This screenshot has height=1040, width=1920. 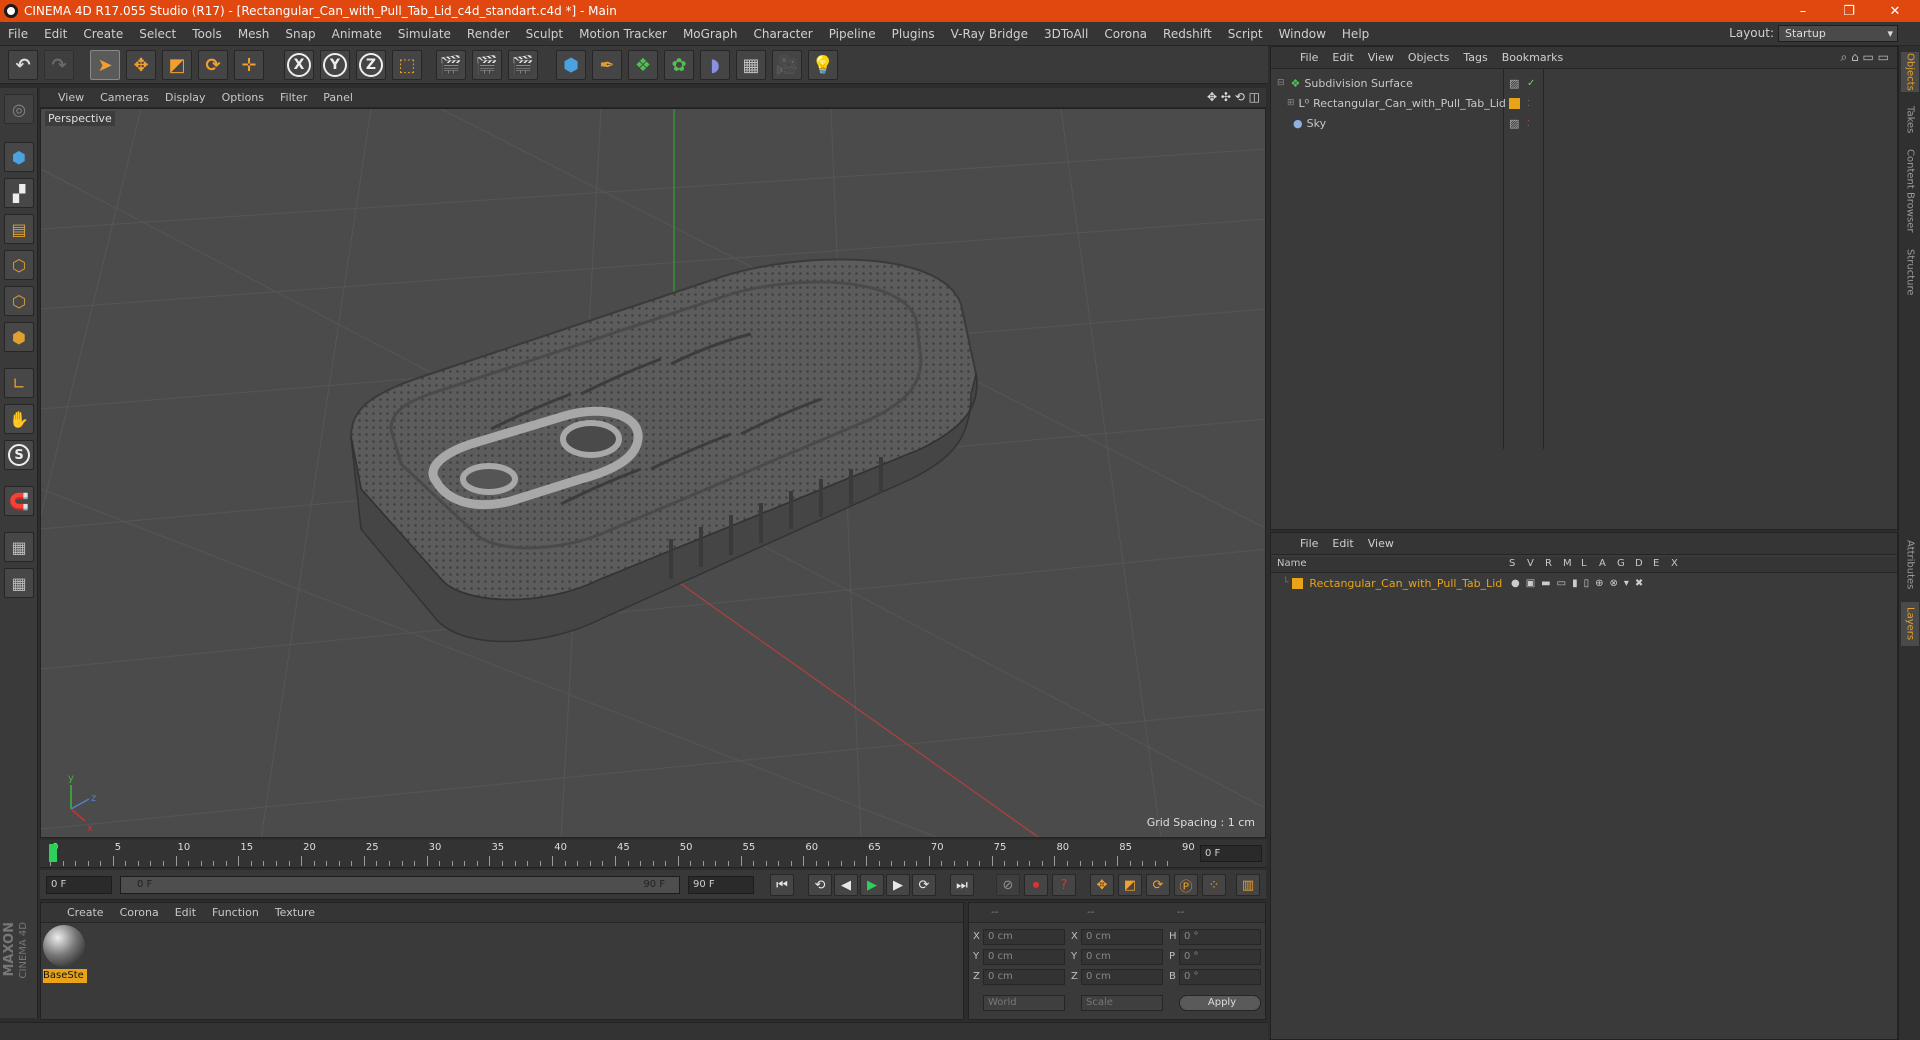 What do you see at coordinates (1584, 123) in the screenshot?
I see `object-row-sky: ● Sky ▨ ⁚` at bounding box center [1584, 123].